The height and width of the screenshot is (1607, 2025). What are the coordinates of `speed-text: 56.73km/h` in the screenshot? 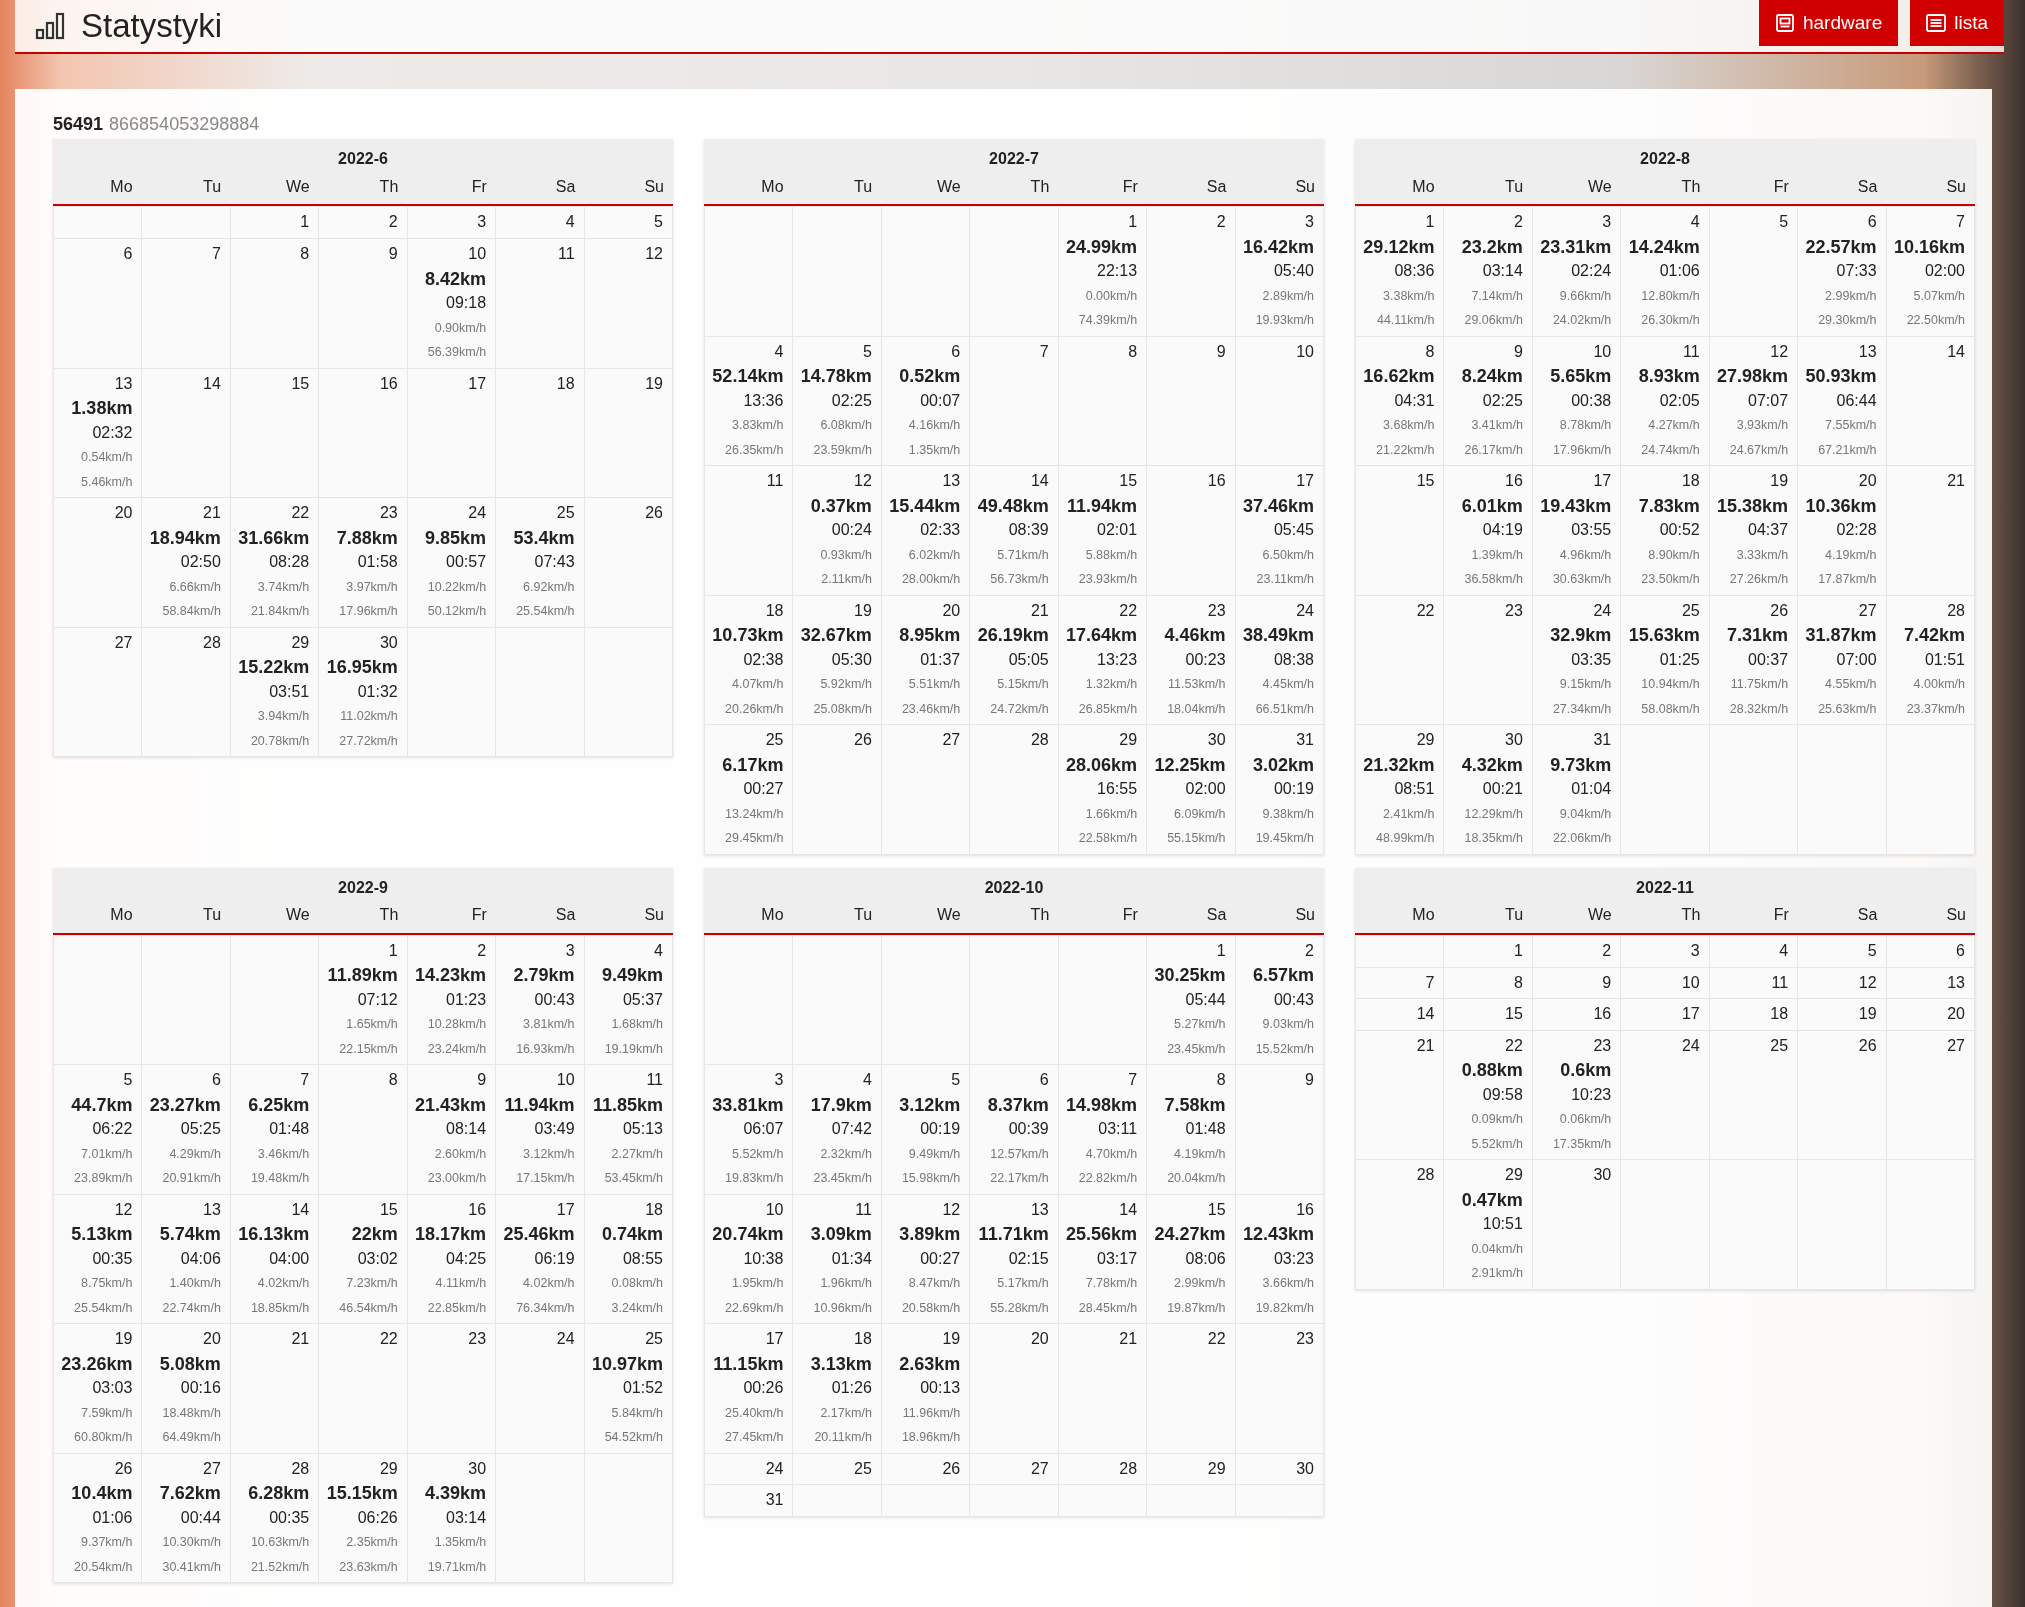 It's located at (1019, 579).